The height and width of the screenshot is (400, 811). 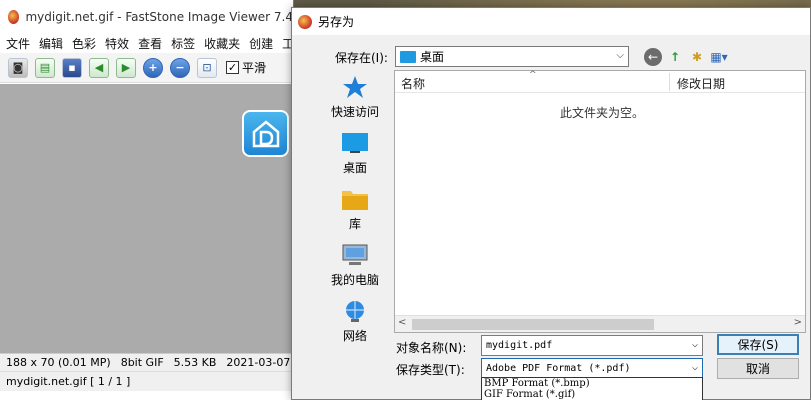 I want to click on back-icon: ←, so click(x=653, y=57).